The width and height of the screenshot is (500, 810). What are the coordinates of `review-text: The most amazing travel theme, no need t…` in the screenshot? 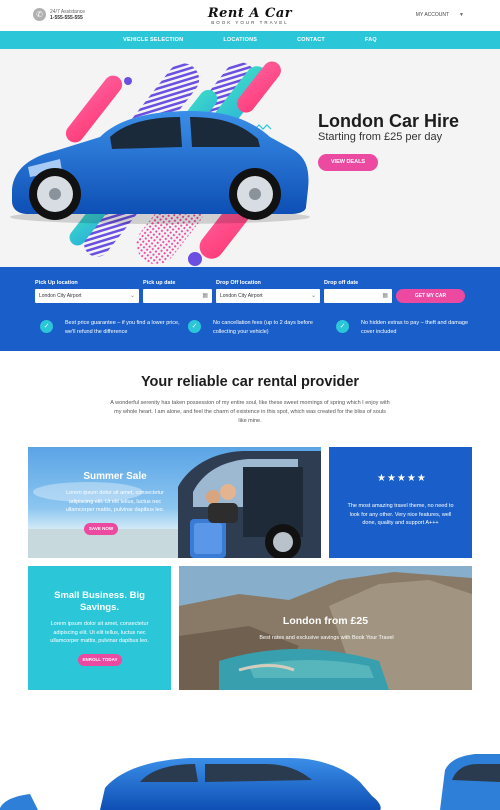 It's located at (400, 514).